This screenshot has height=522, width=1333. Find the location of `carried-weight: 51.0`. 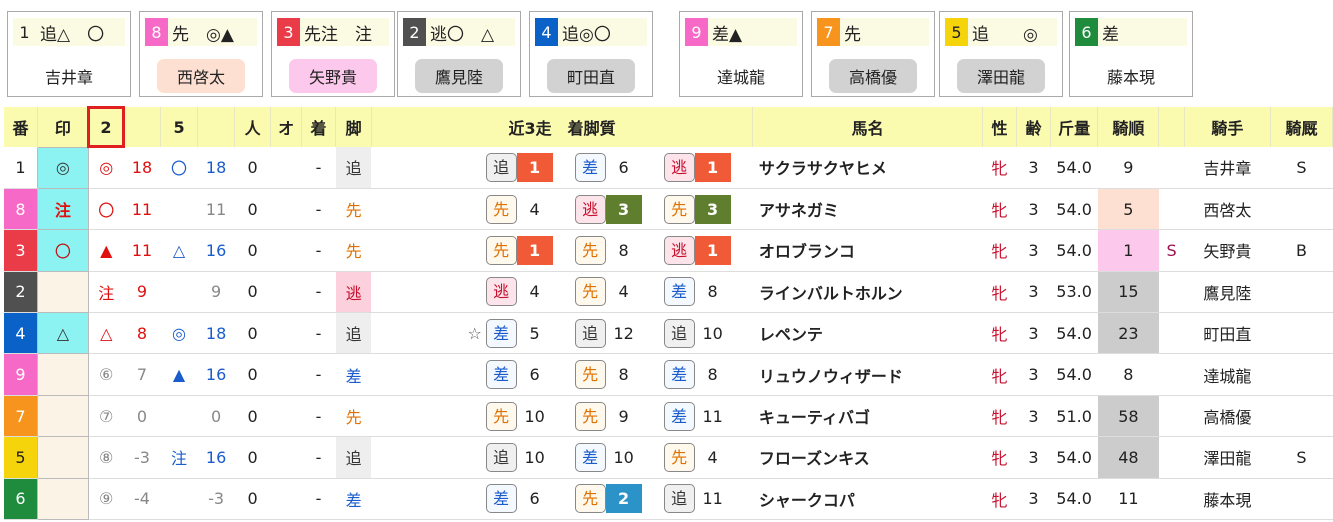

carried-weight: 51.0 is located at coordinates (1074, 416).